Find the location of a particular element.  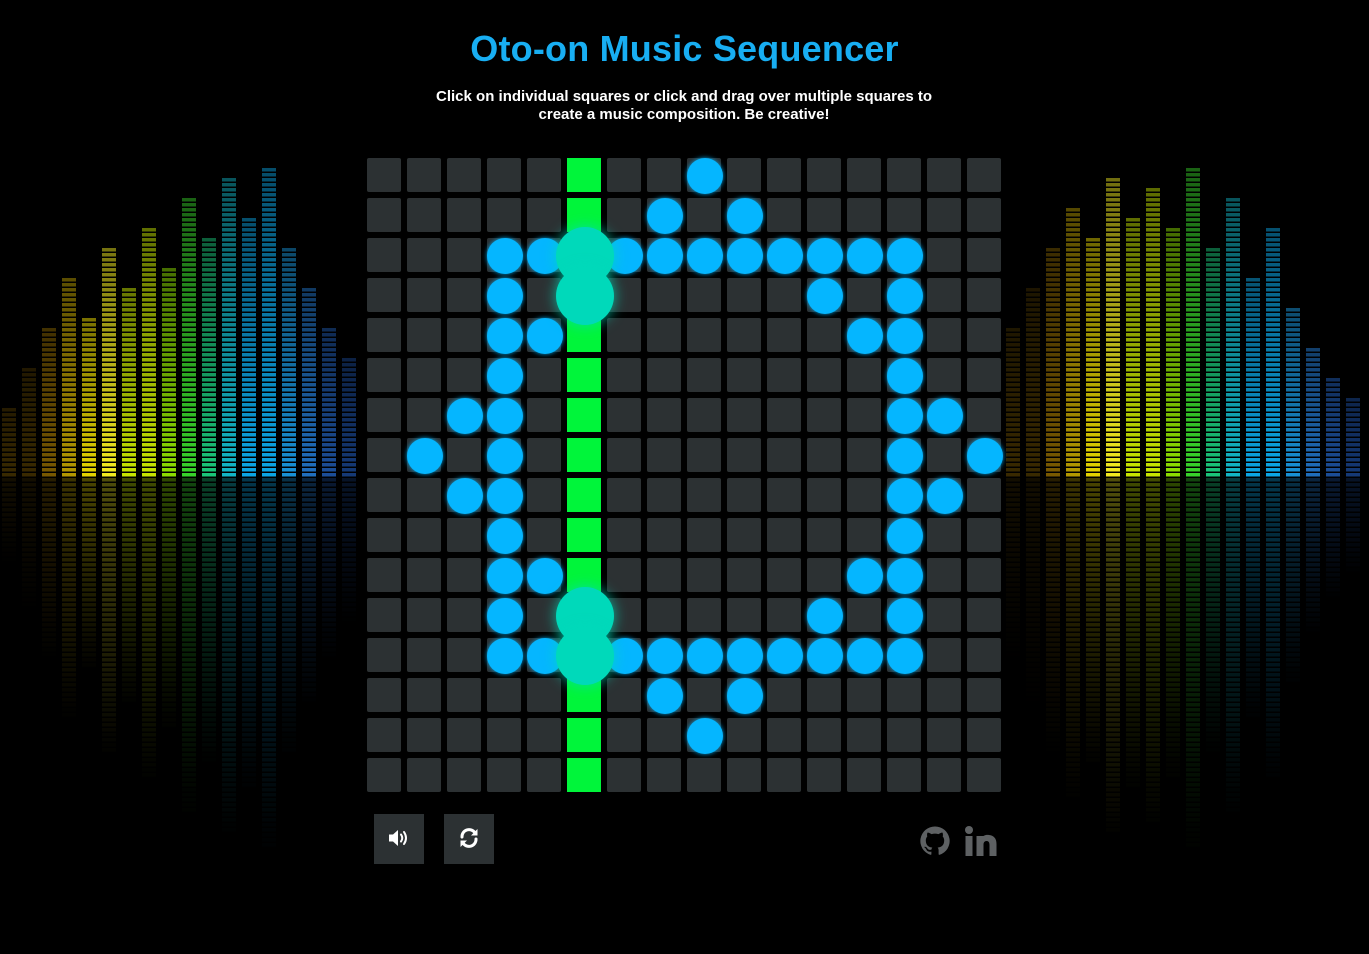

grid-cell-r3-c0 is located at coordinates (384, 295).